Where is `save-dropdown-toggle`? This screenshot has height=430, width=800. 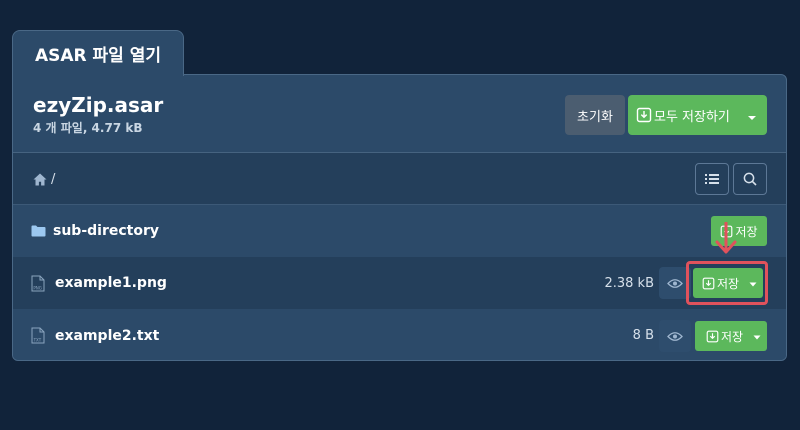 save-dropdown-toggle is located at coordinates (757, 336).